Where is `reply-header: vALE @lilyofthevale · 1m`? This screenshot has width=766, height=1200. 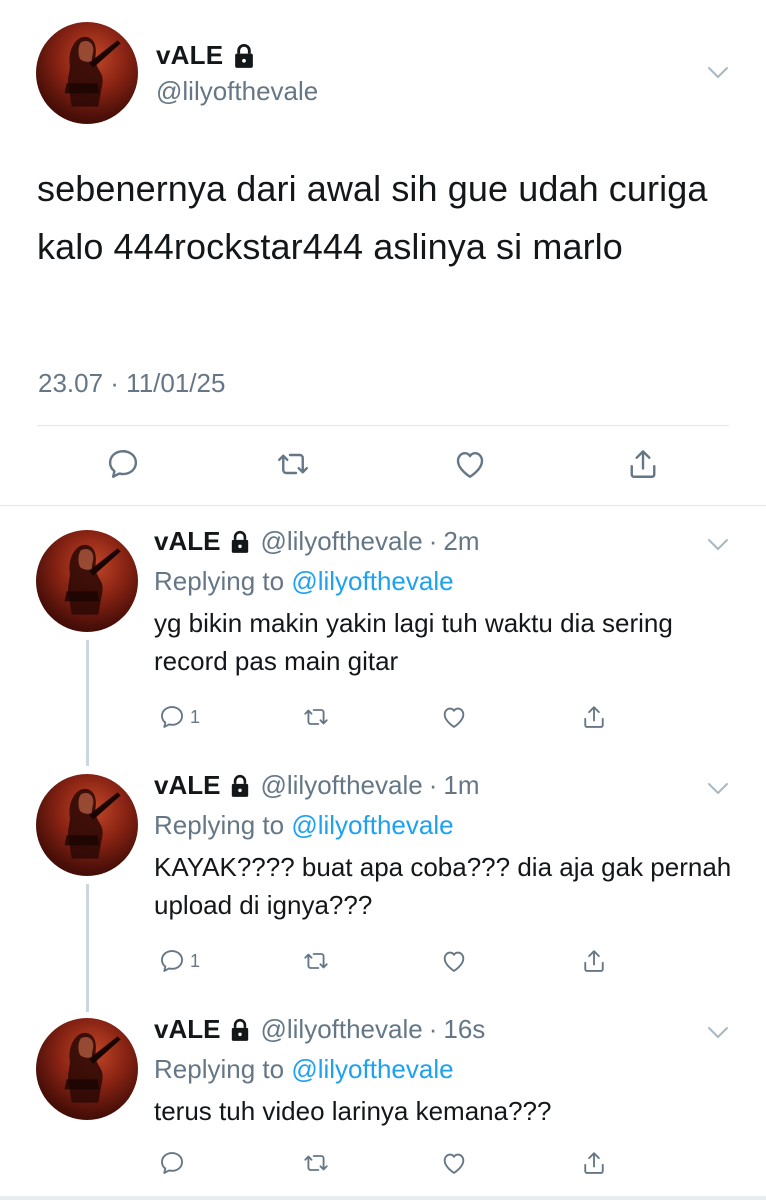
reply-header: vALE @lilyofthevale · 1m is located at coordinates (317, 785).